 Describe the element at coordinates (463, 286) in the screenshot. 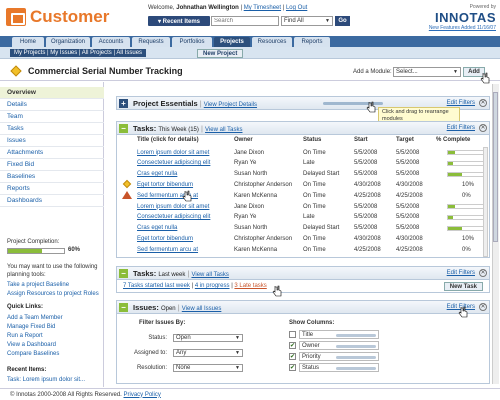

I see `new-task-button: New Task` at that location.